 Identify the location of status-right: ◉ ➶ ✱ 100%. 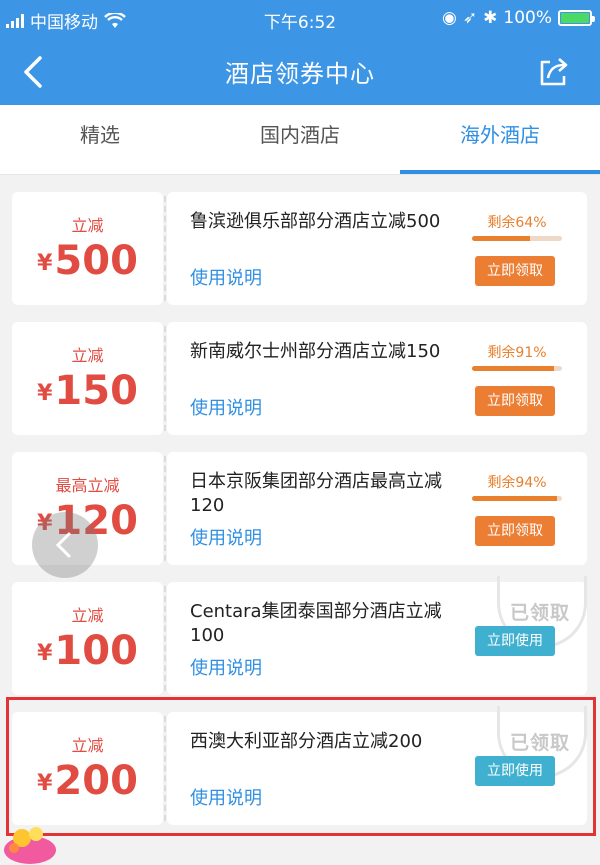
(518, 18).